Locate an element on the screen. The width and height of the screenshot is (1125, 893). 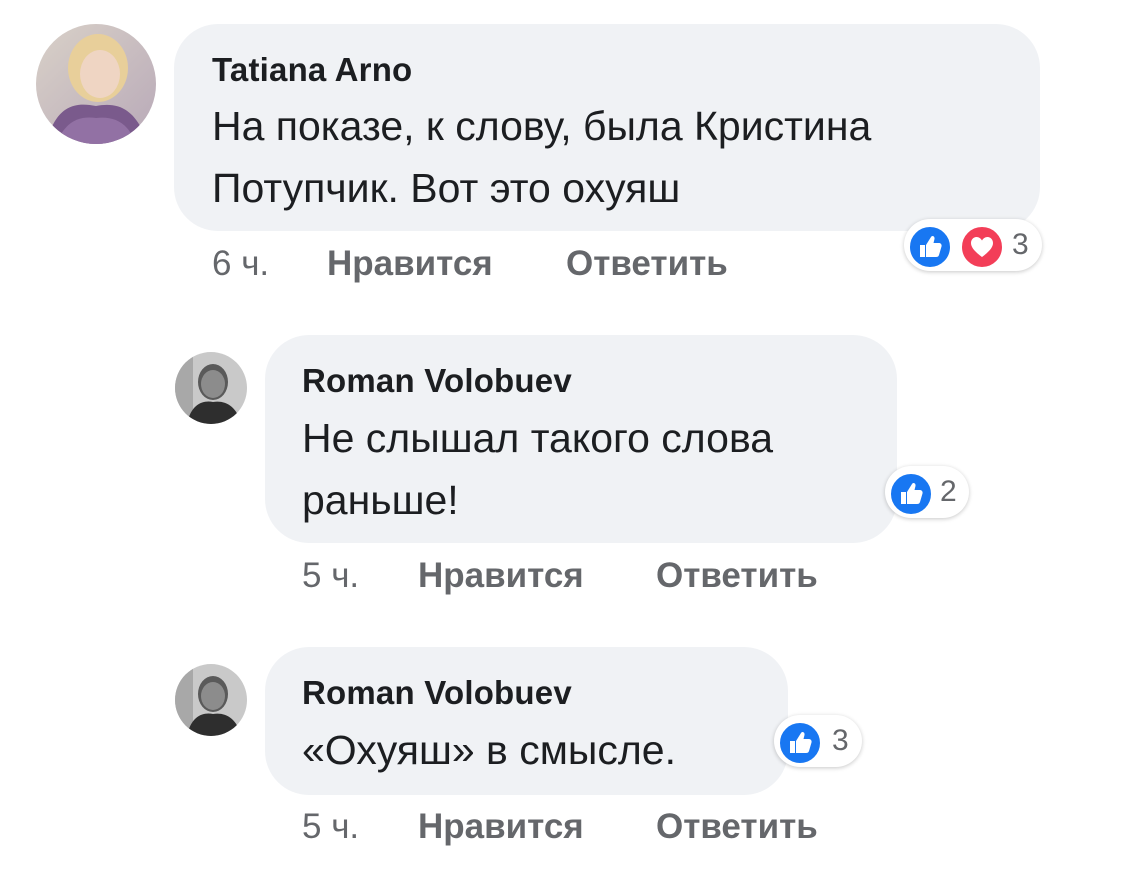
avatar is located at coordinates (211, 700).